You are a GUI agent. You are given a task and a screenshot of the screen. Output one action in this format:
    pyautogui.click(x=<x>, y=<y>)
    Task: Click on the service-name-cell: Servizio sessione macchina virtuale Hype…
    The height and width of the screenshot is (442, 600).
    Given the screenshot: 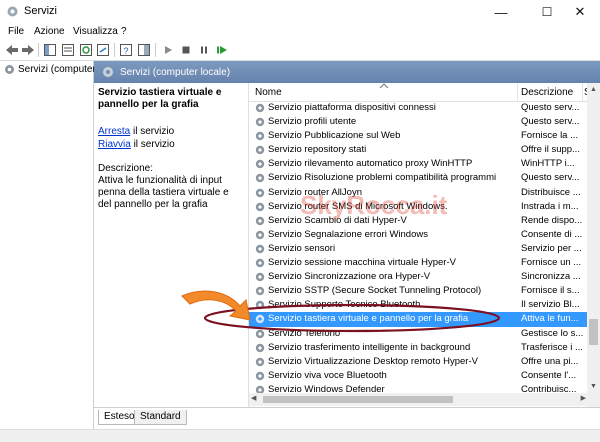 What is the action you would take?
    pyautogui.click(x=362, y=263)
    